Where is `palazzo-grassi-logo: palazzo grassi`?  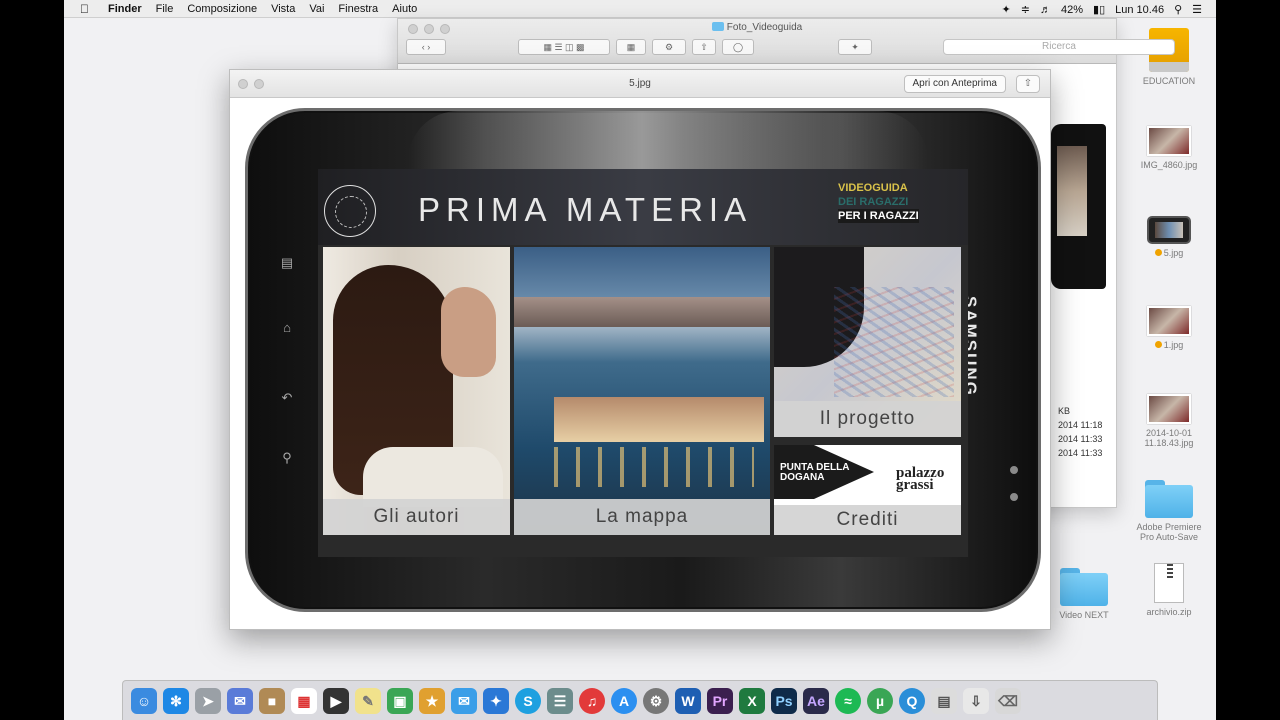 palazzo-grassi-logo: palazzo grassi is located at coordinates (920, 479).